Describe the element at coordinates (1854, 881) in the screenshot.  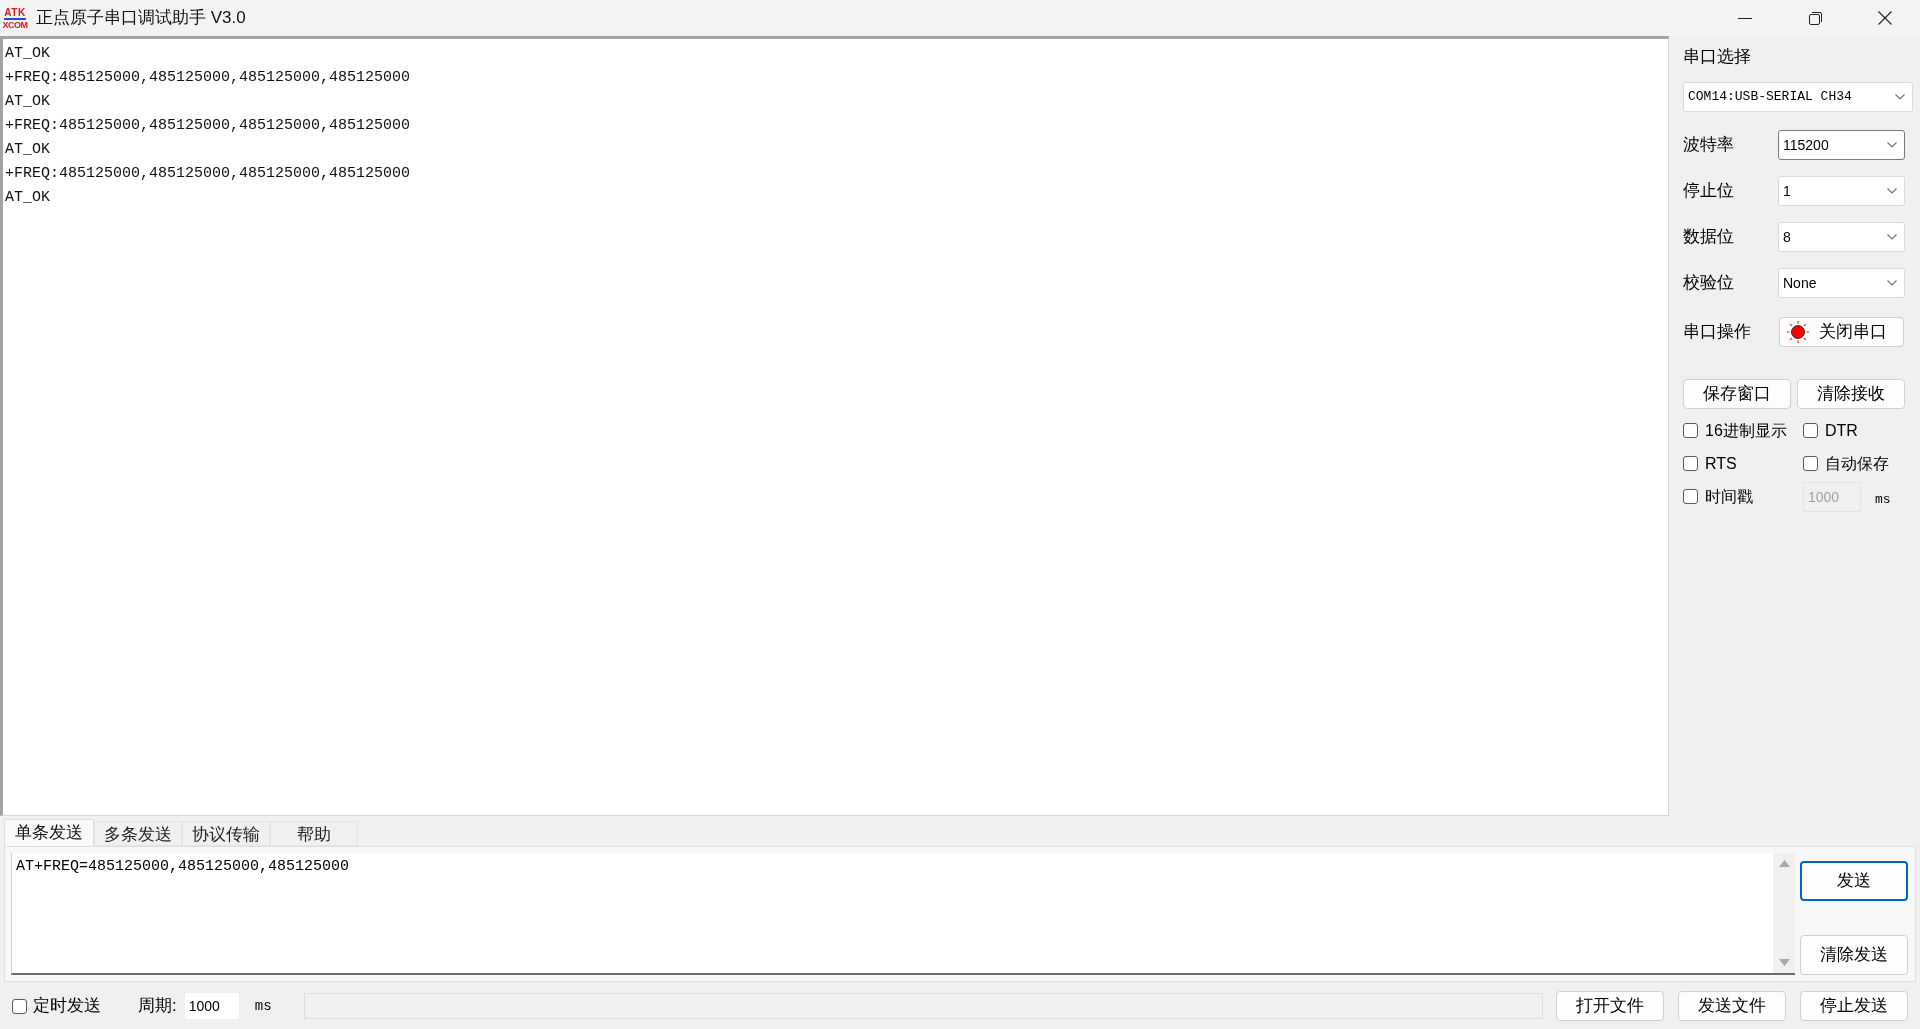
I see `send-button: 发送` at that location.